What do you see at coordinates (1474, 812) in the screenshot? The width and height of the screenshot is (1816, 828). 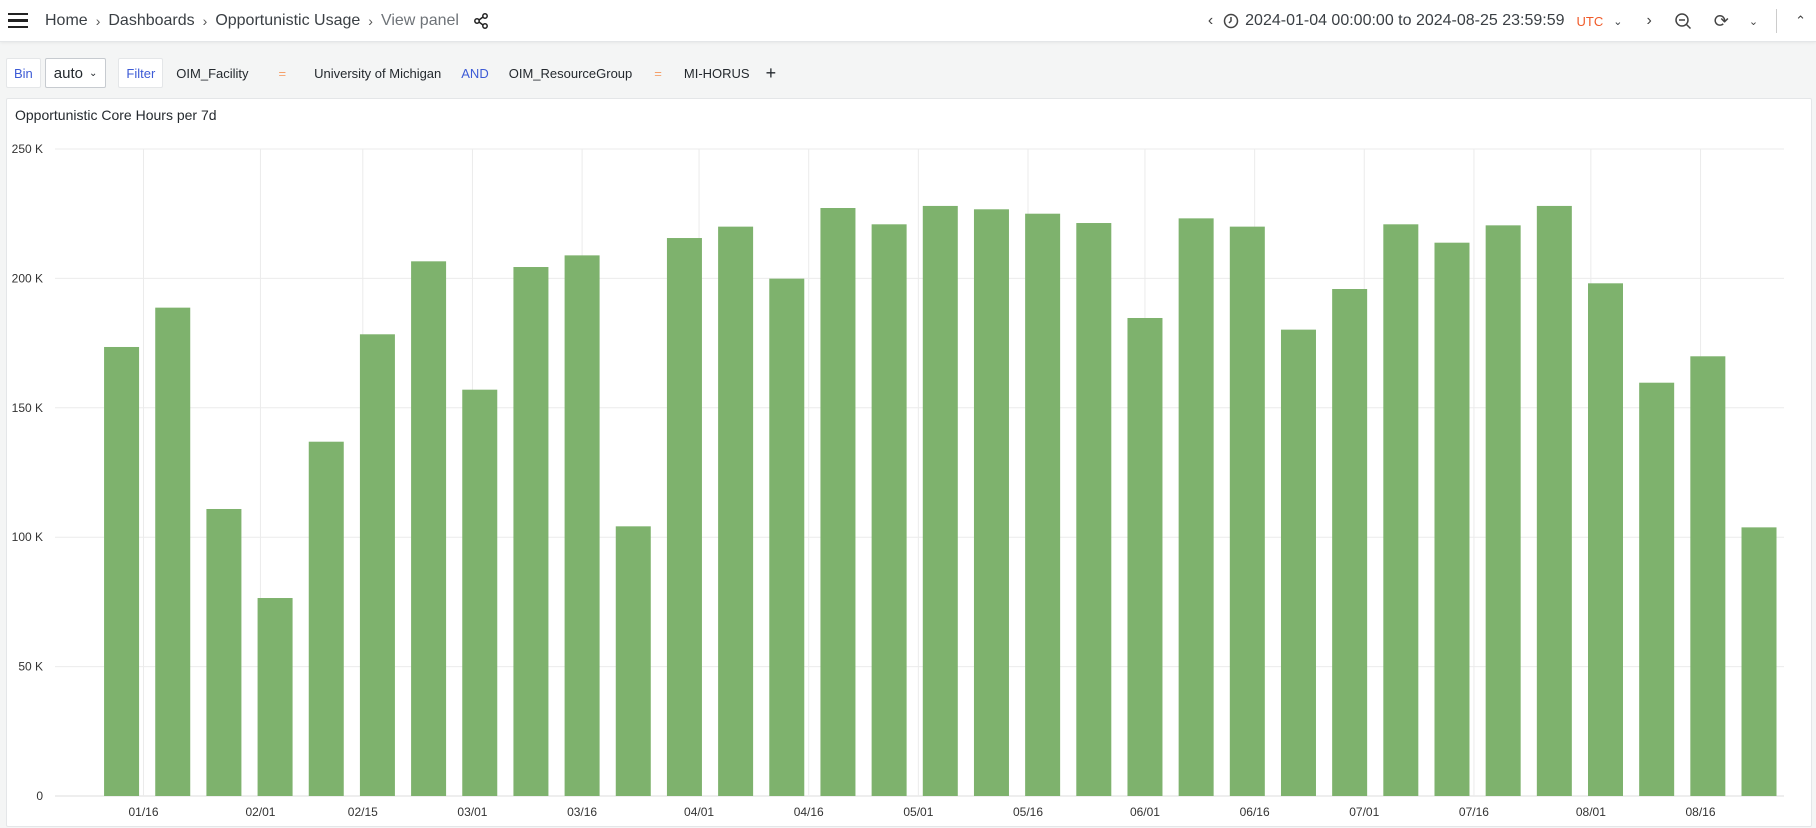 I see `x-tick-label: 07/16` at bounding box center [1474, 812].